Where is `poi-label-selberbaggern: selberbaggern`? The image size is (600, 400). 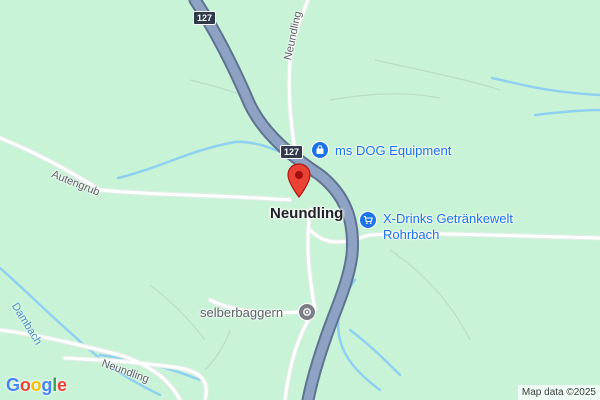 poi-label-selberbaggern: selberbaggern is located at coordinates (242, 312).